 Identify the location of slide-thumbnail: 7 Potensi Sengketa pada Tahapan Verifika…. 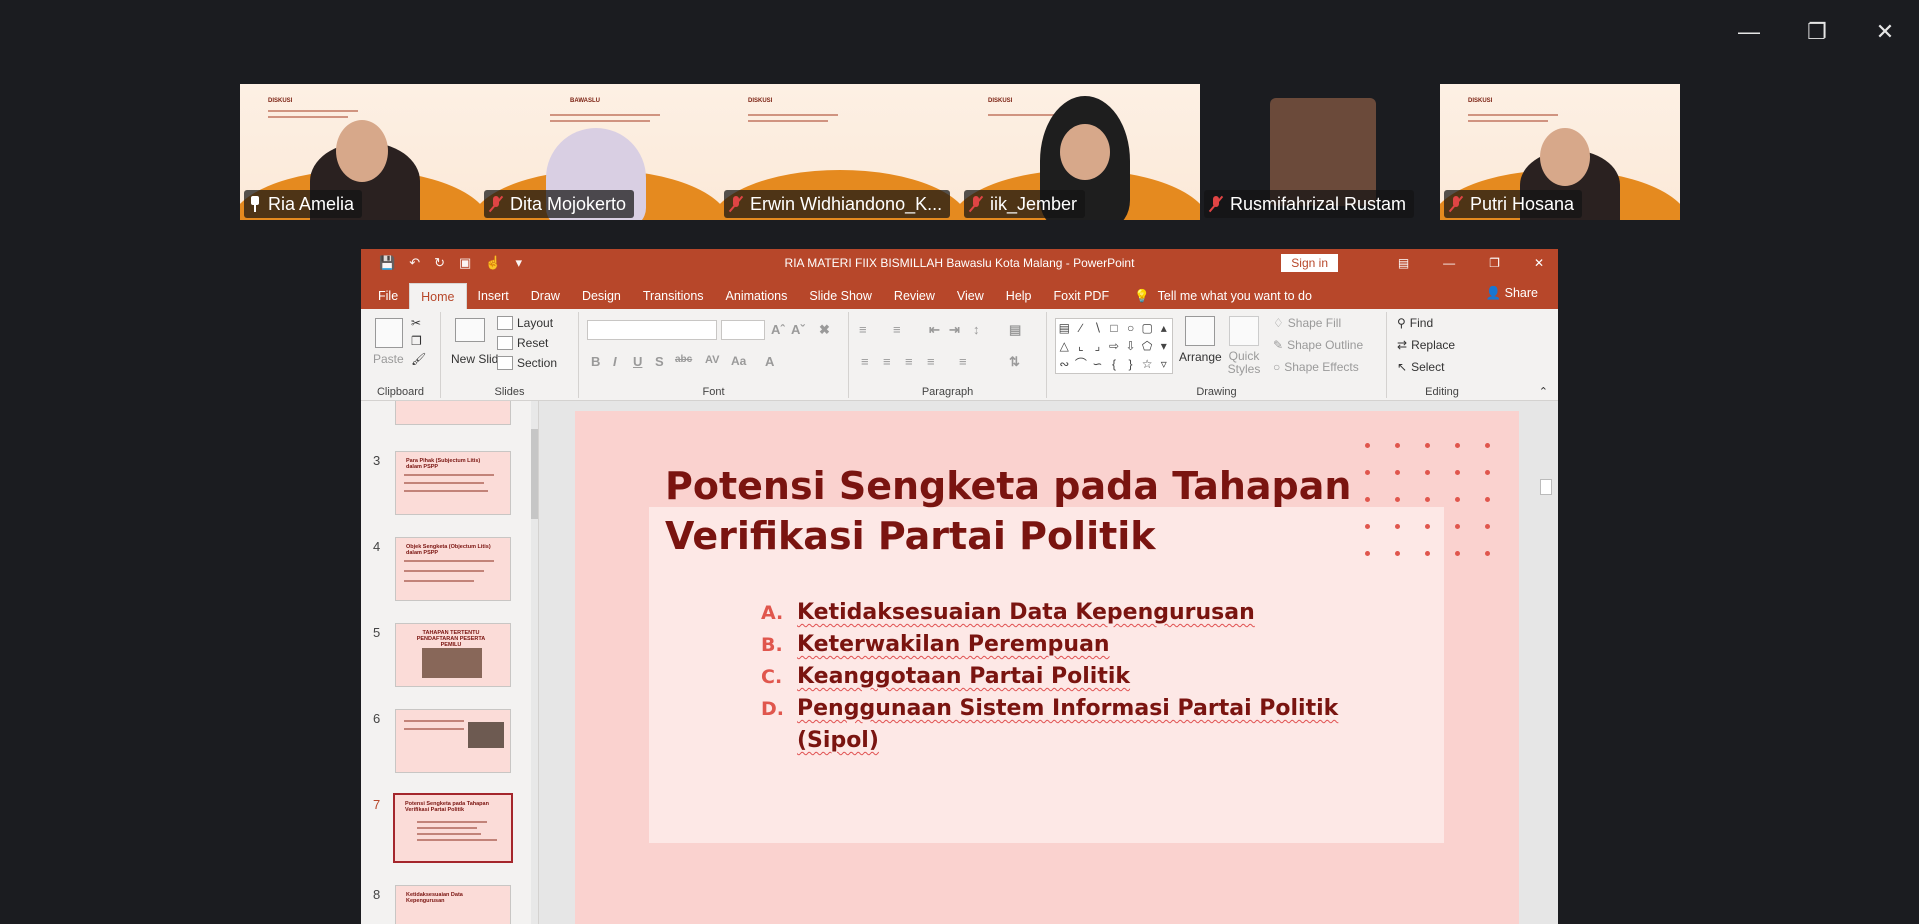
(449, 829).